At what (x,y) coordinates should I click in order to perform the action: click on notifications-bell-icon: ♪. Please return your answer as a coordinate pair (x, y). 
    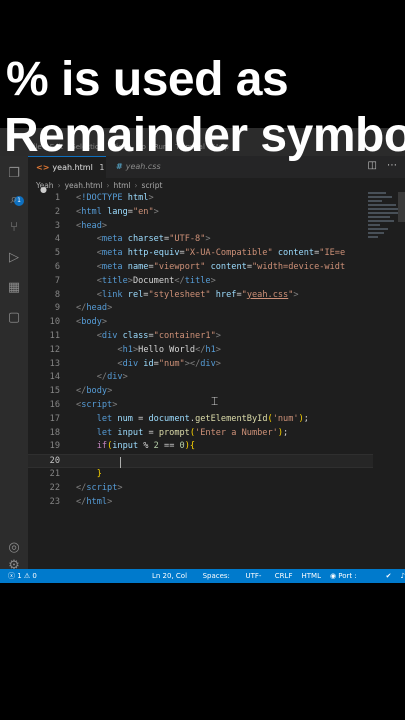
    Looking at the image, I should click on (403, 576).